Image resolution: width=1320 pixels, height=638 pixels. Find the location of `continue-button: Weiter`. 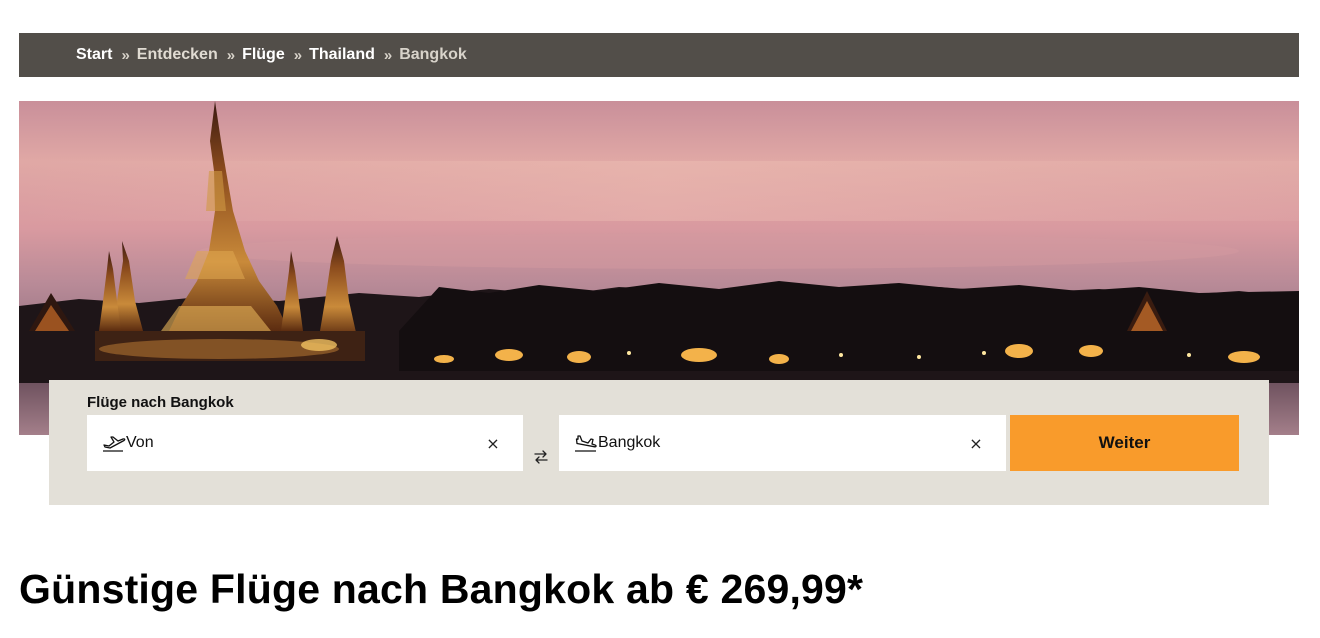

continue-button: Weiter is located at coordinates (1124, 443).